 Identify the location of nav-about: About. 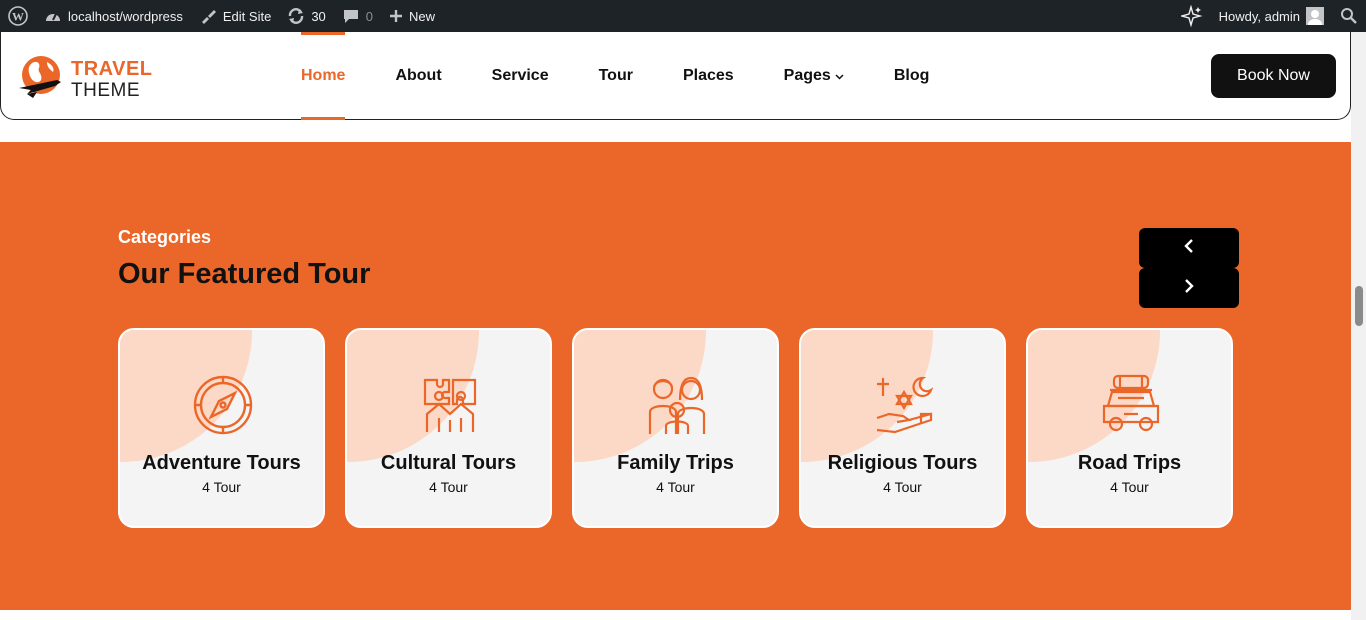
(418, 76).